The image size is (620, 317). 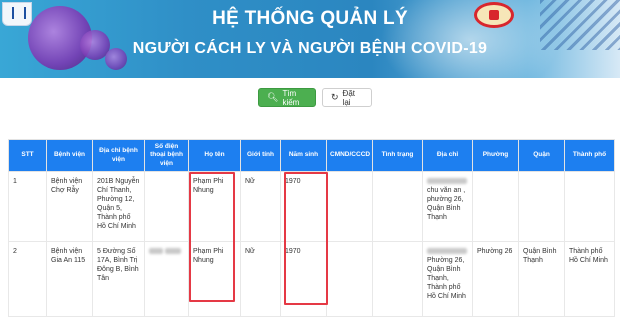 What do you see at coordinates (589, 206) in the screenshot?
I see `cell-city` at bounding box center [589, 206].